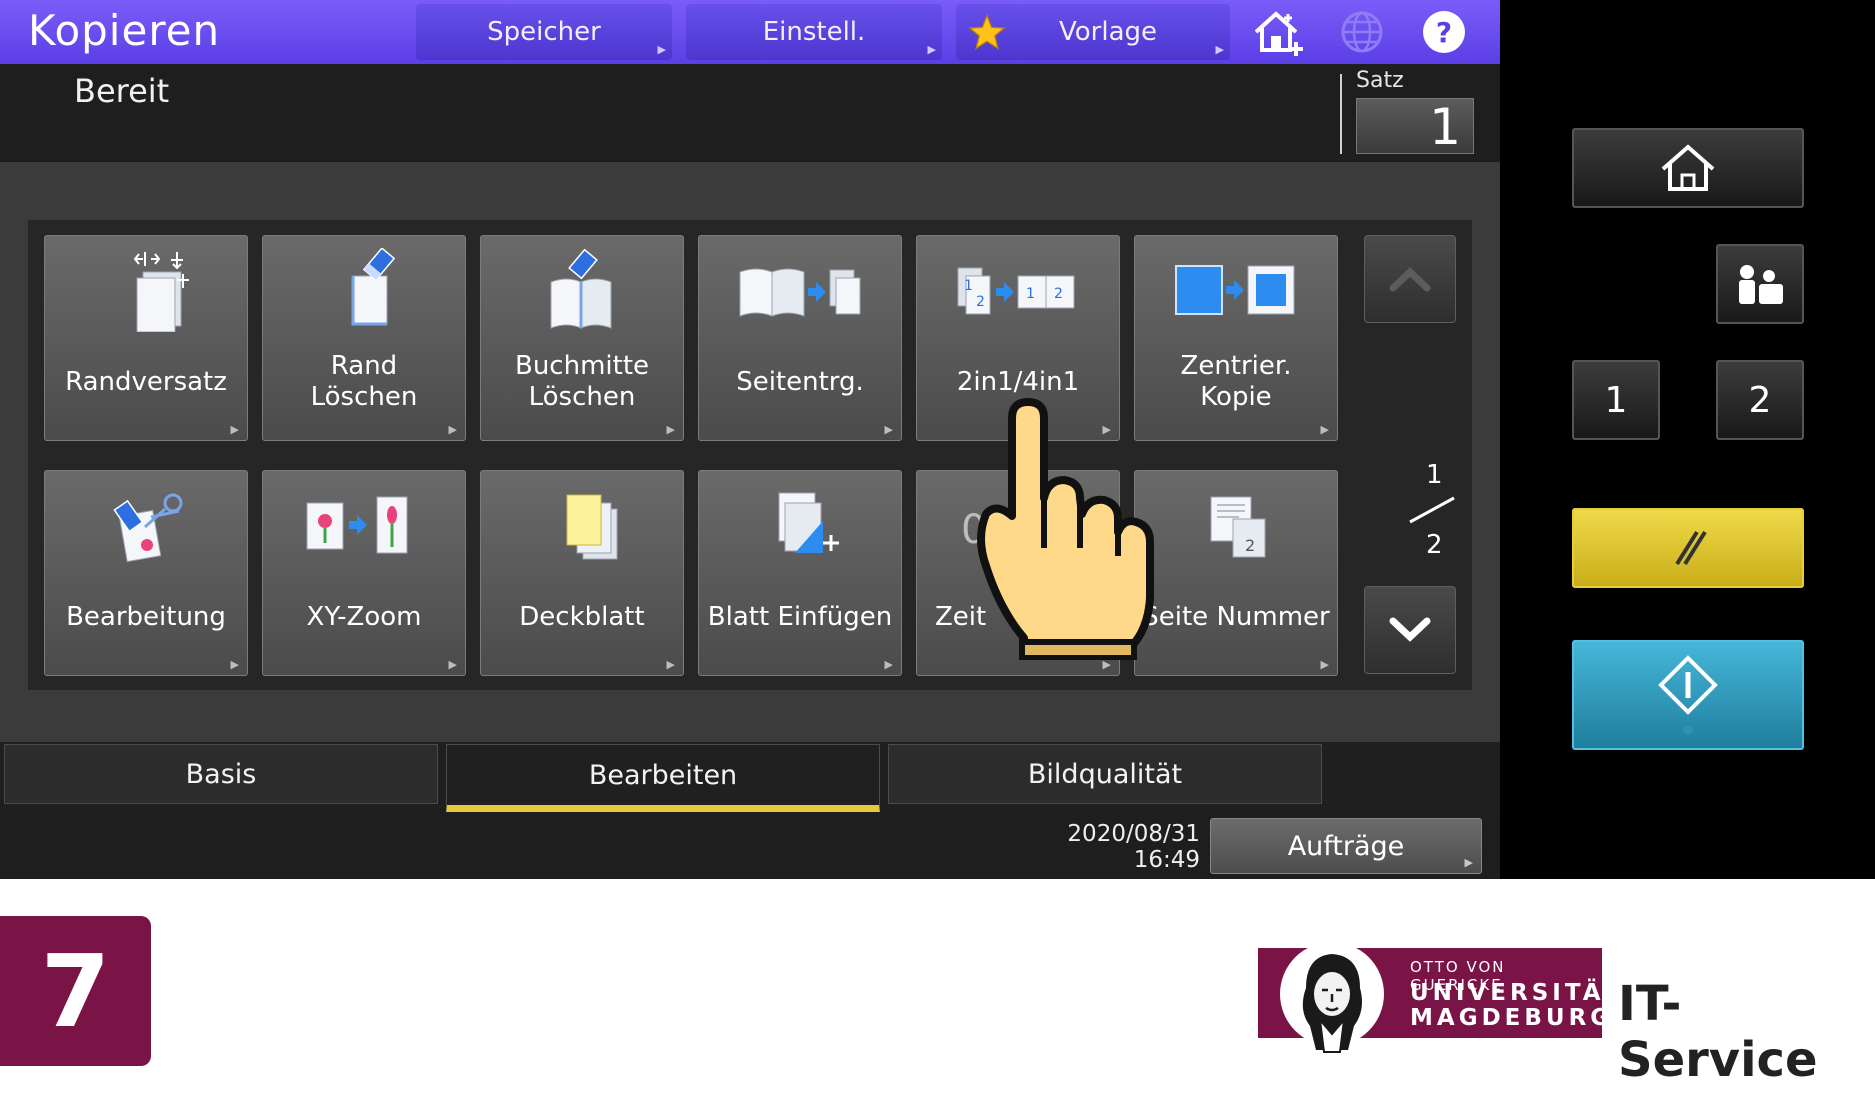 Image resolution: width=1875 pixels, height=1094 pixels. I want to click on tile-deckblatt: Deckblatt ▶, so click(582, 573).